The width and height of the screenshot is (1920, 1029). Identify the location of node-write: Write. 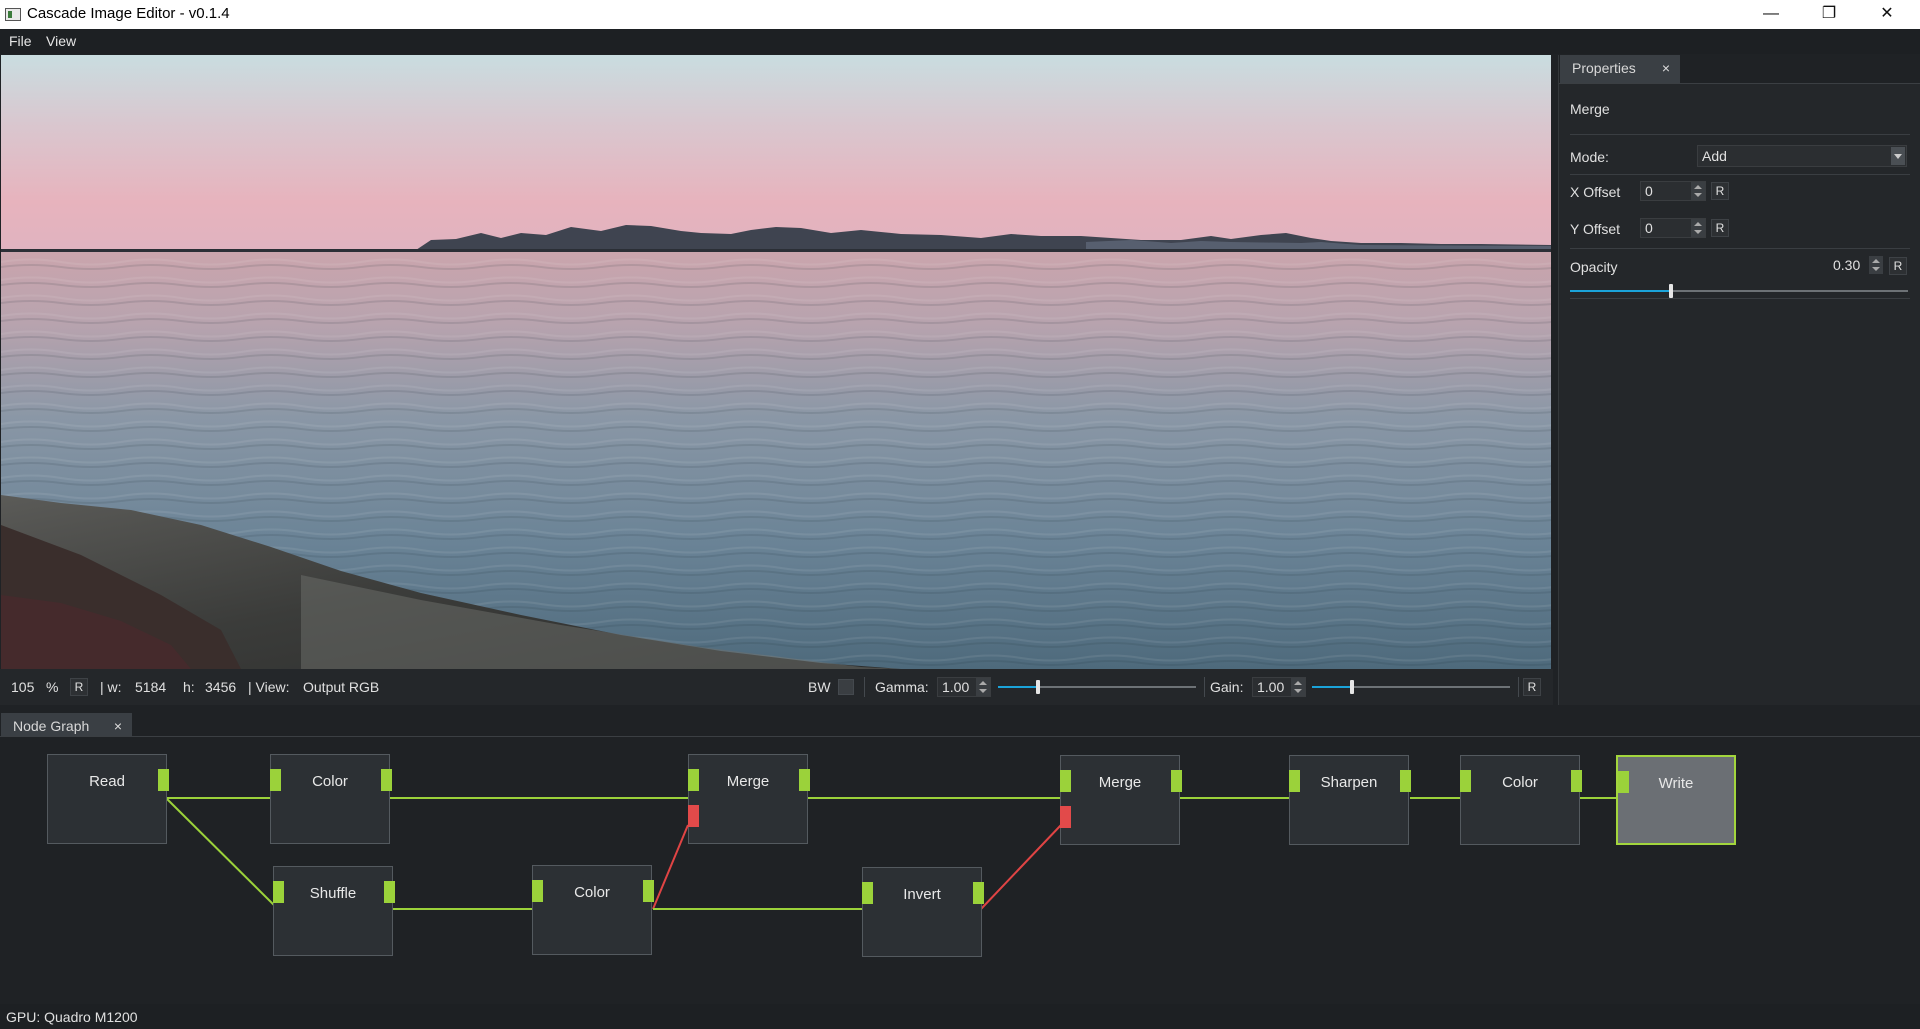
(1676, 800).